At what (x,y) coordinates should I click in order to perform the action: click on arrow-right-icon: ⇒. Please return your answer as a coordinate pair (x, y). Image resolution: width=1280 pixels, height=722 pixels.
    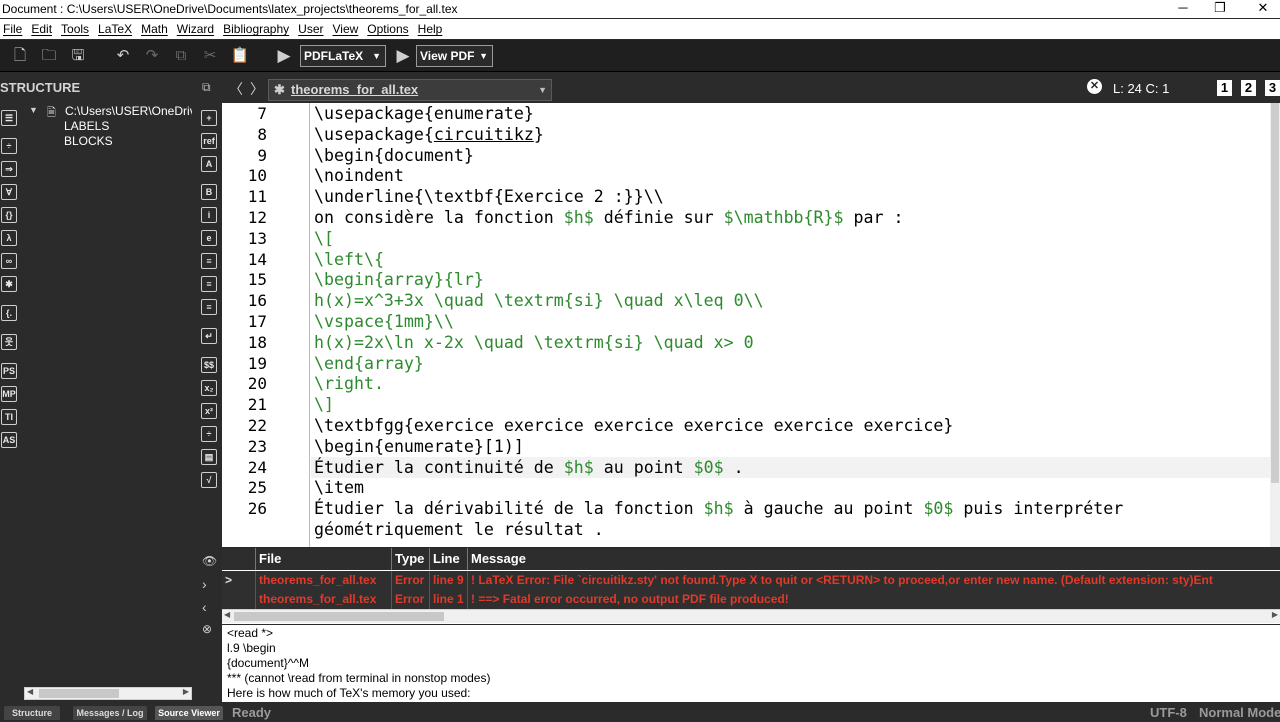
    Looking at the image, I should click on (9, 169).